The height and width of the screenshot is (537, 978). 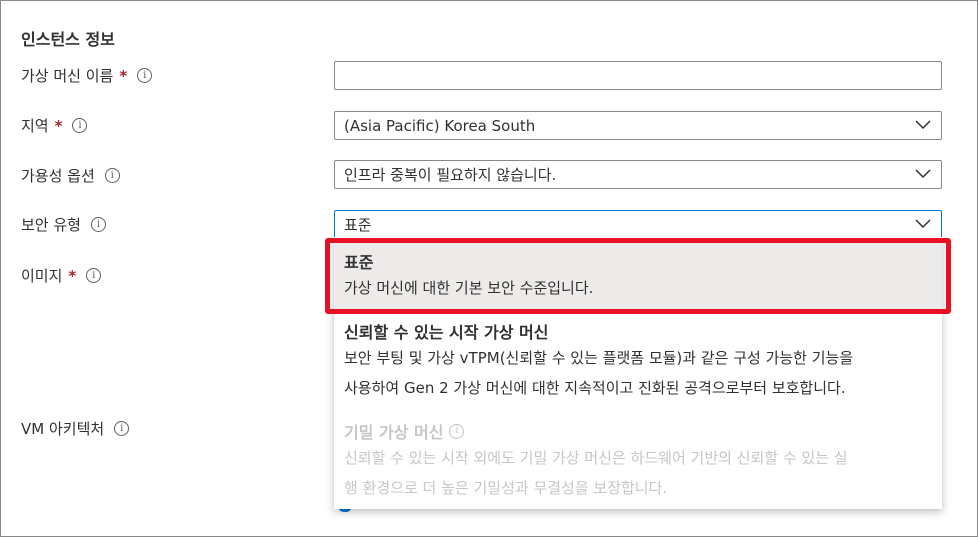 I want to click on option-desc-line-2: 행 환경으로 더 높은 기밀성과 무결성을 보장합니다., so click(x=506, y=488).